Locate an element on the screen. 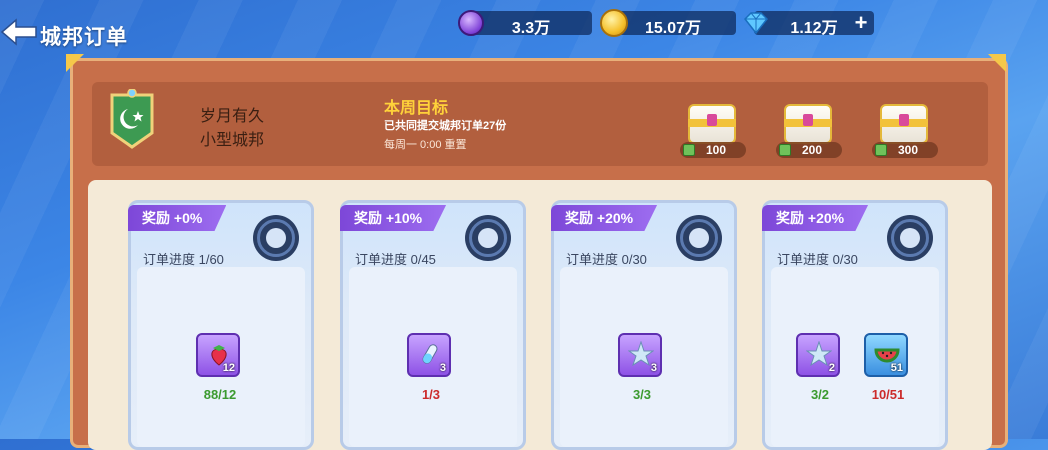 Image resolution: width=1048 pixels, height=450 pixels. top-bar: 城邦订单 3.3万 15.07万 1.12万 + is located at coordinates (524, 28).